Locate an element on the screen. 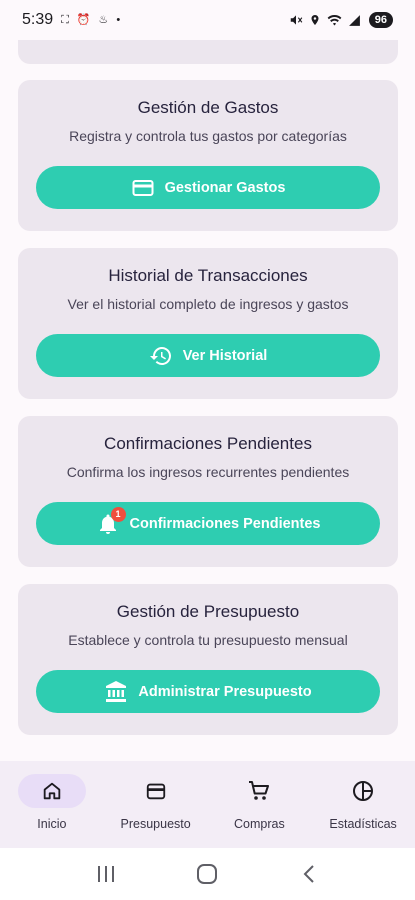 This screenshot has width=415, height=900. button-label: Gestionar Gastos is located at coordinates (225, 187).